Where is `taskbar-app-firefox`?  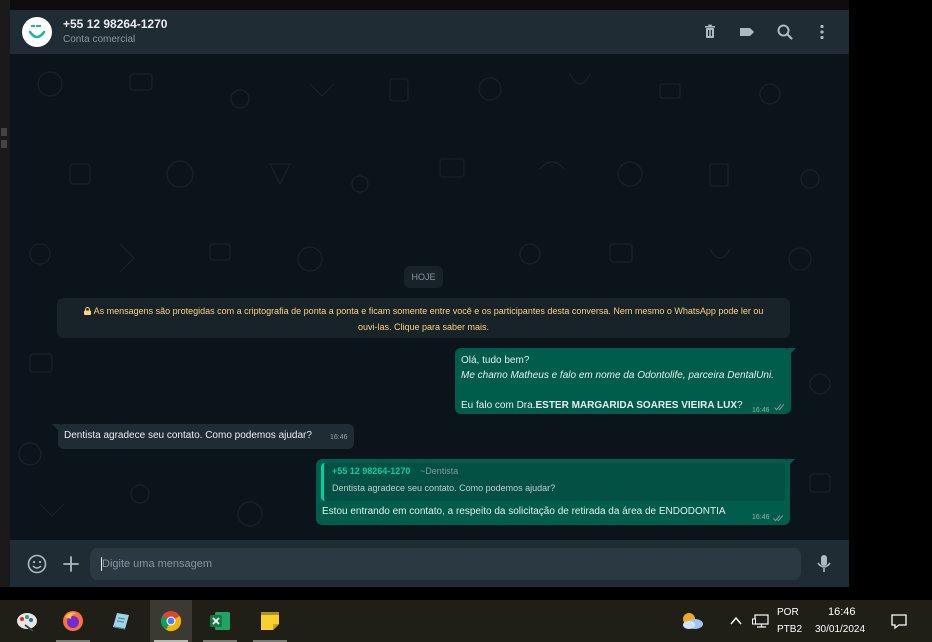
taskbar-app-firefox is located at coordinates (73, 621).